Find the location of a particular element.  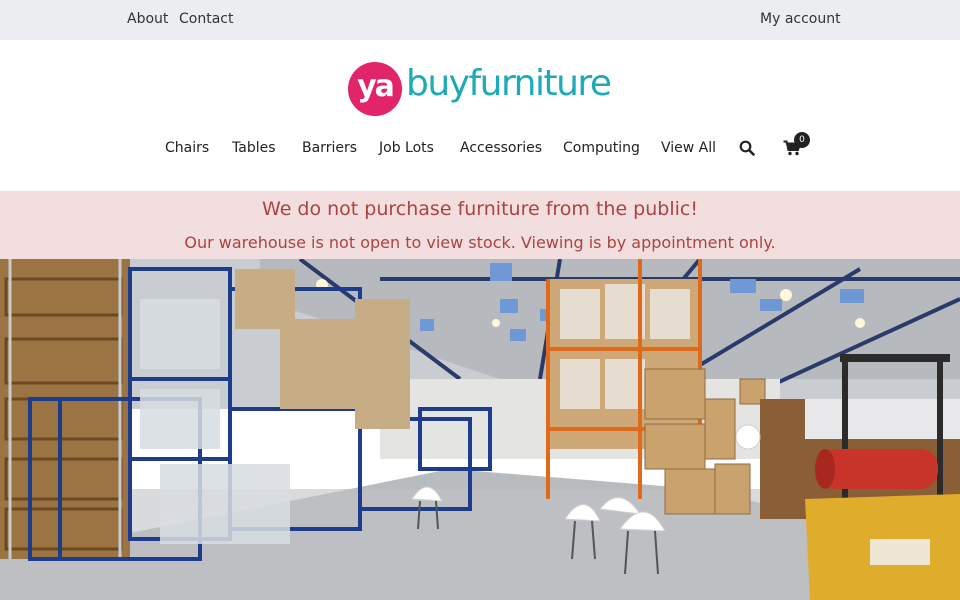

my-account-link: My account is located at coordinates (800, 19).